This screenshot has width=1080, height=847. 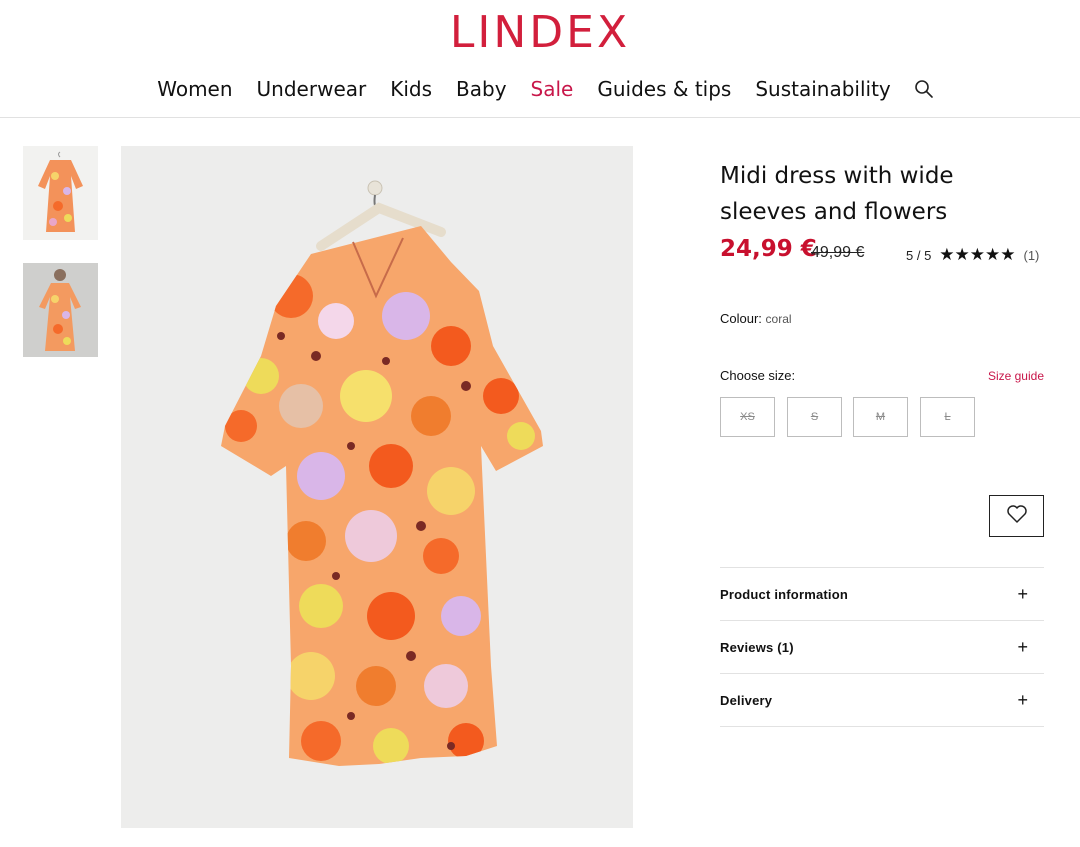 I want to click on rating-text: 5 / 5, so click(x=919, y=255).